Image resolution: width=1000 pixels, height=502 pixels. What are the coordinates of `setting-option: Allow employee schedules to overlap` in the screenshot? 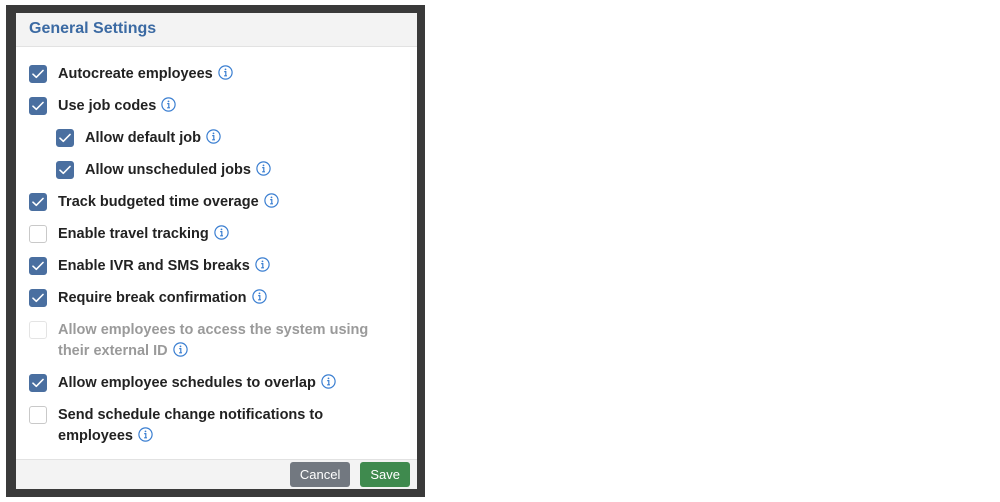 It's located at (223, 384).